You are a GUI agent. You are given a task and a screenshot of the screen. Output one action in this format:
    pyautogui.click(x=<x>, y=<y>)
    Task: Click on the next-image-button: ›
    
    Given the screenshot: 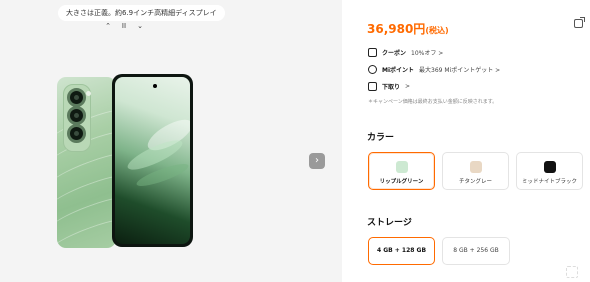 What is the action you would take?
    pyautogui.click(x=317, y=161)
    